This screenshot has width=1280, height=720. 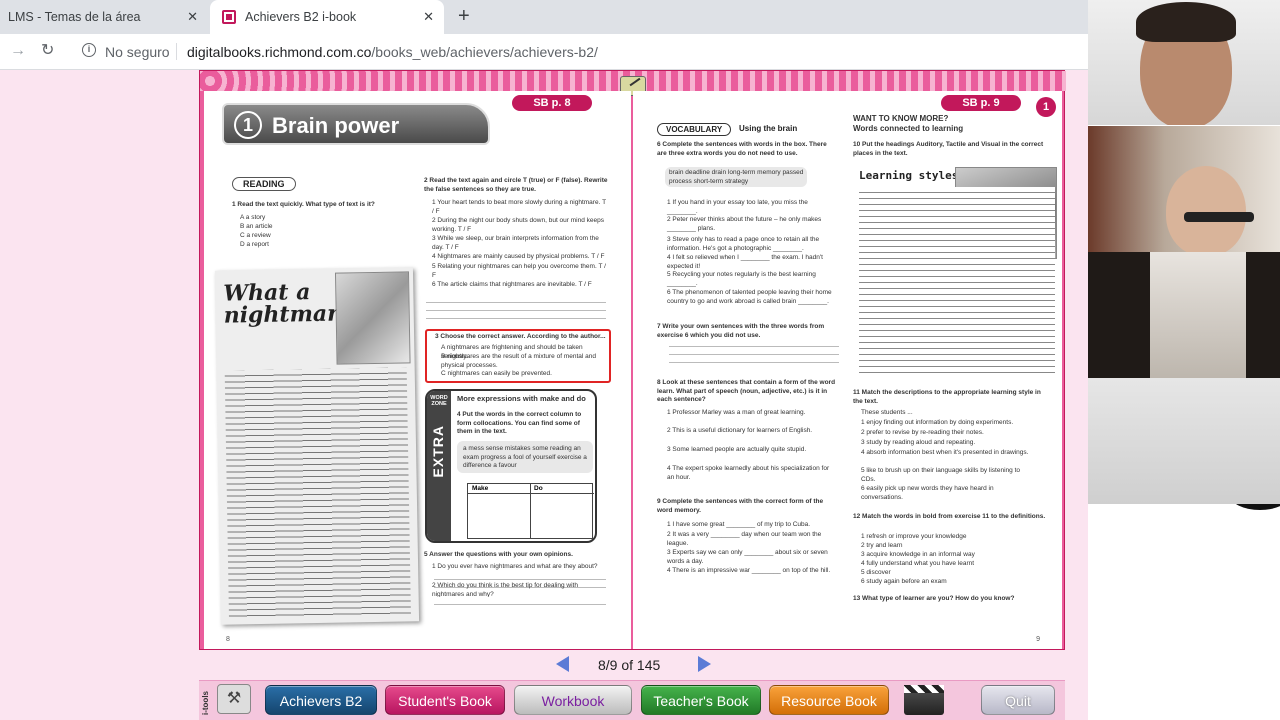 What do you see at coordinates (445, 700) in the screenshot?
I see `students-book-button: Student's Book` at bounding box center [445, 700].